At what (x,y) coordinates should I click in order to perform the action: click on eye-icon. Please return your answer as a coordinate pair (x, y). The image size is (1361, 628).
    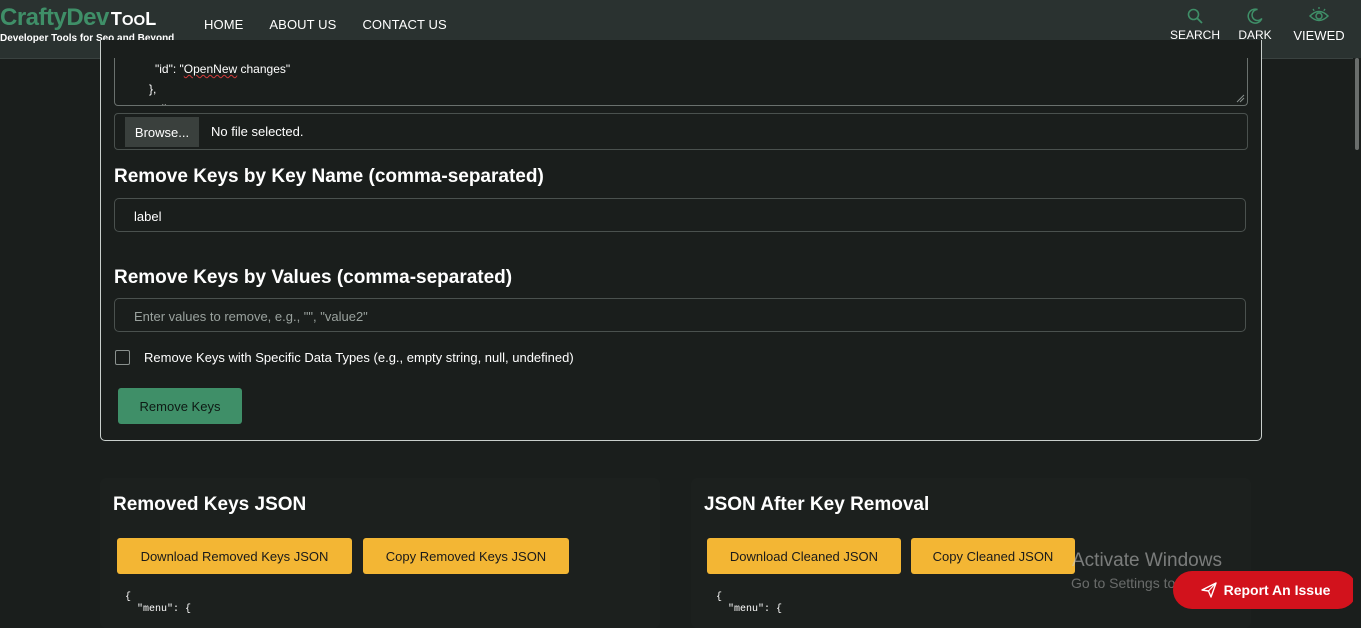
    Looking at the image, I should click on (1319, 14).